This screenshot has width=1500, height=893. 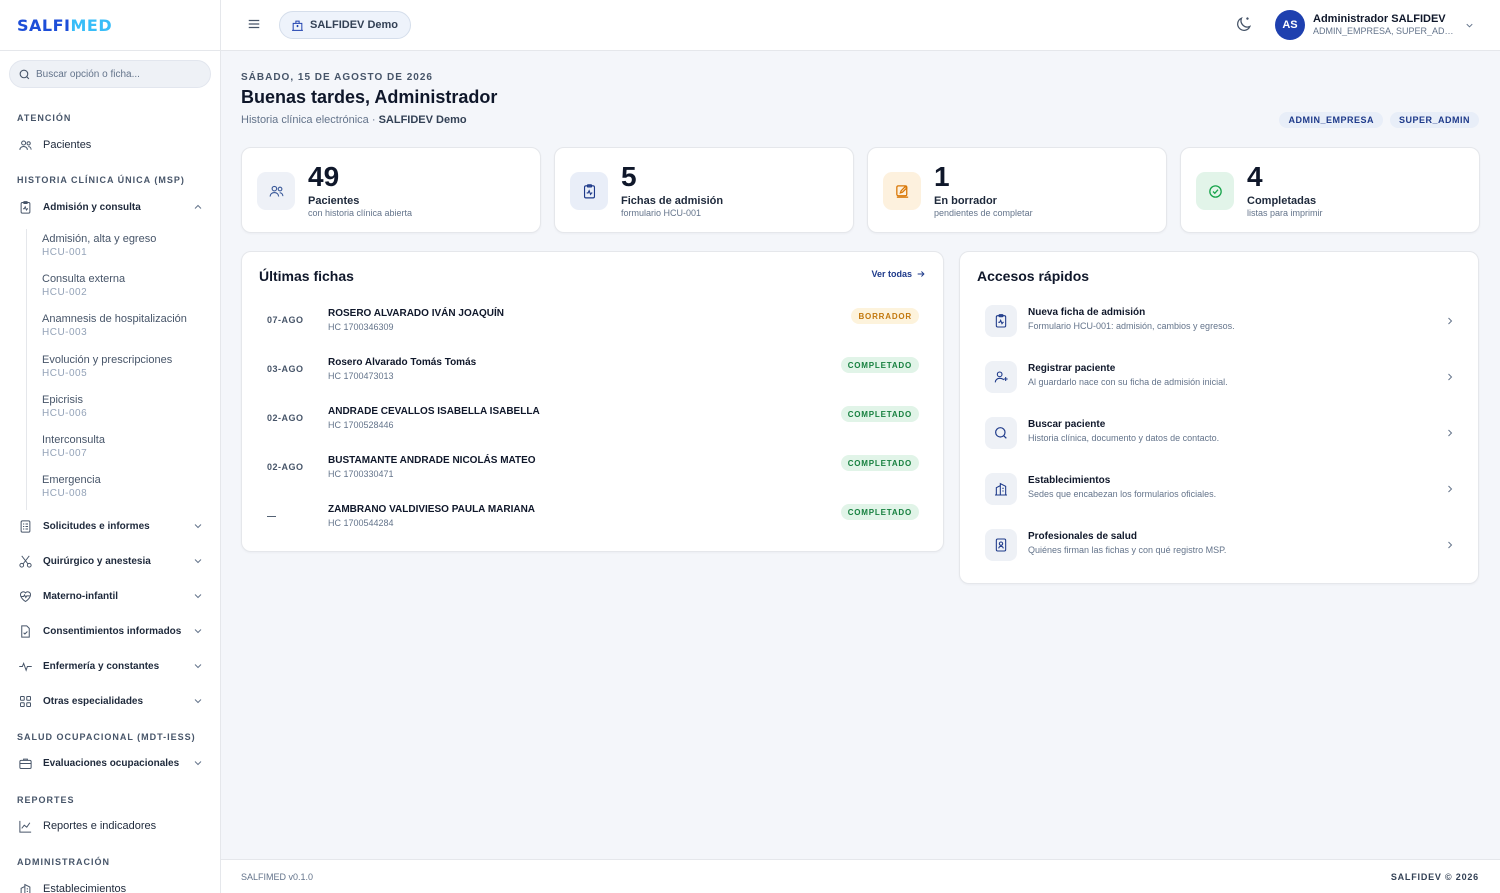 What do you see at coordinates (73, 439) in the screenshot?
I see `submenu-item-title: Interconsulta` at bounding box center [73, 439].